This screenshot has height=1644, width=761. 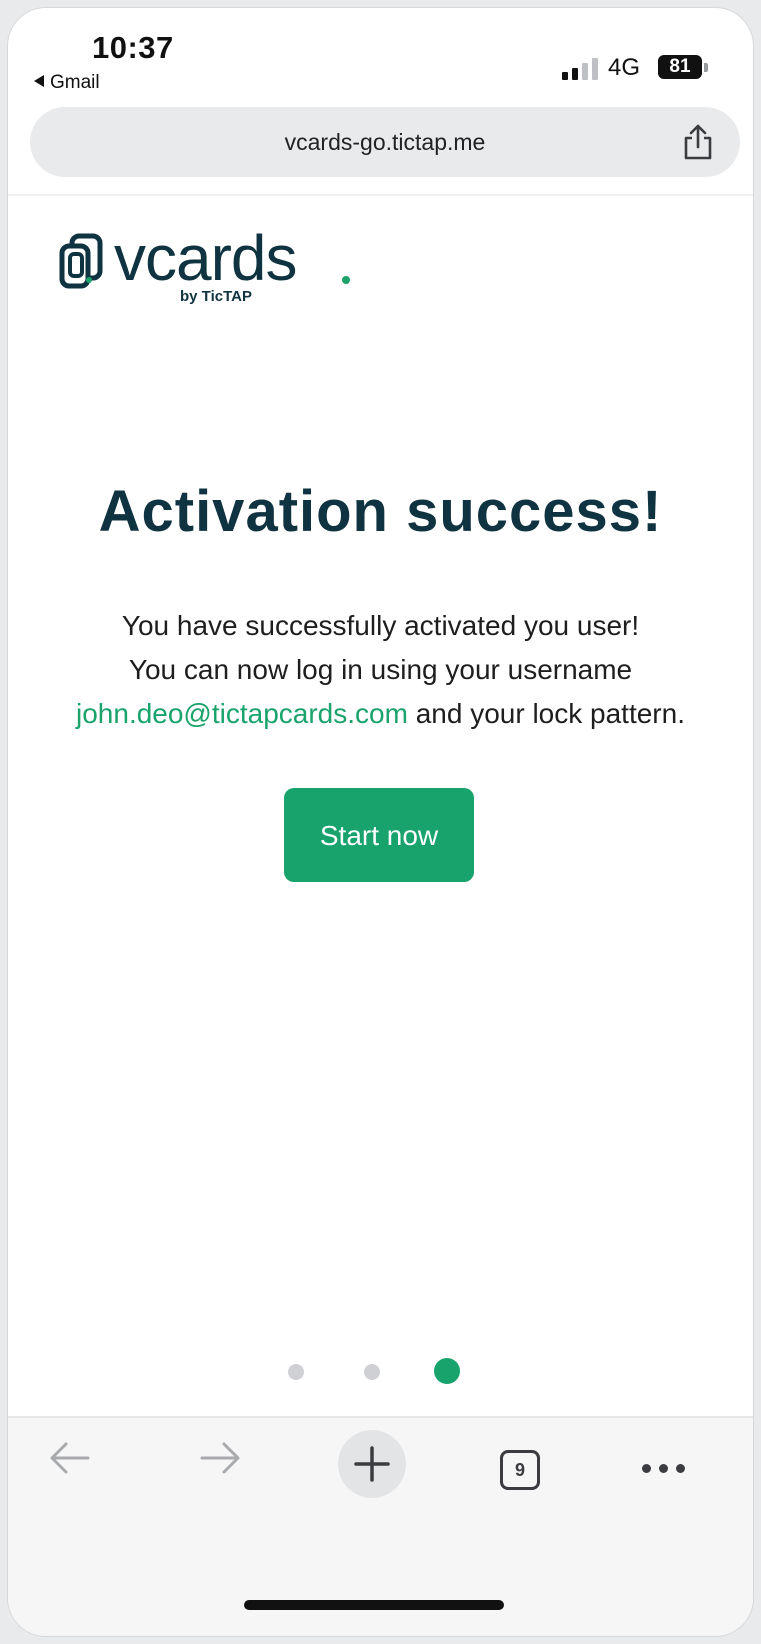 I want to click on header-divider, so click(x=380, y=195).